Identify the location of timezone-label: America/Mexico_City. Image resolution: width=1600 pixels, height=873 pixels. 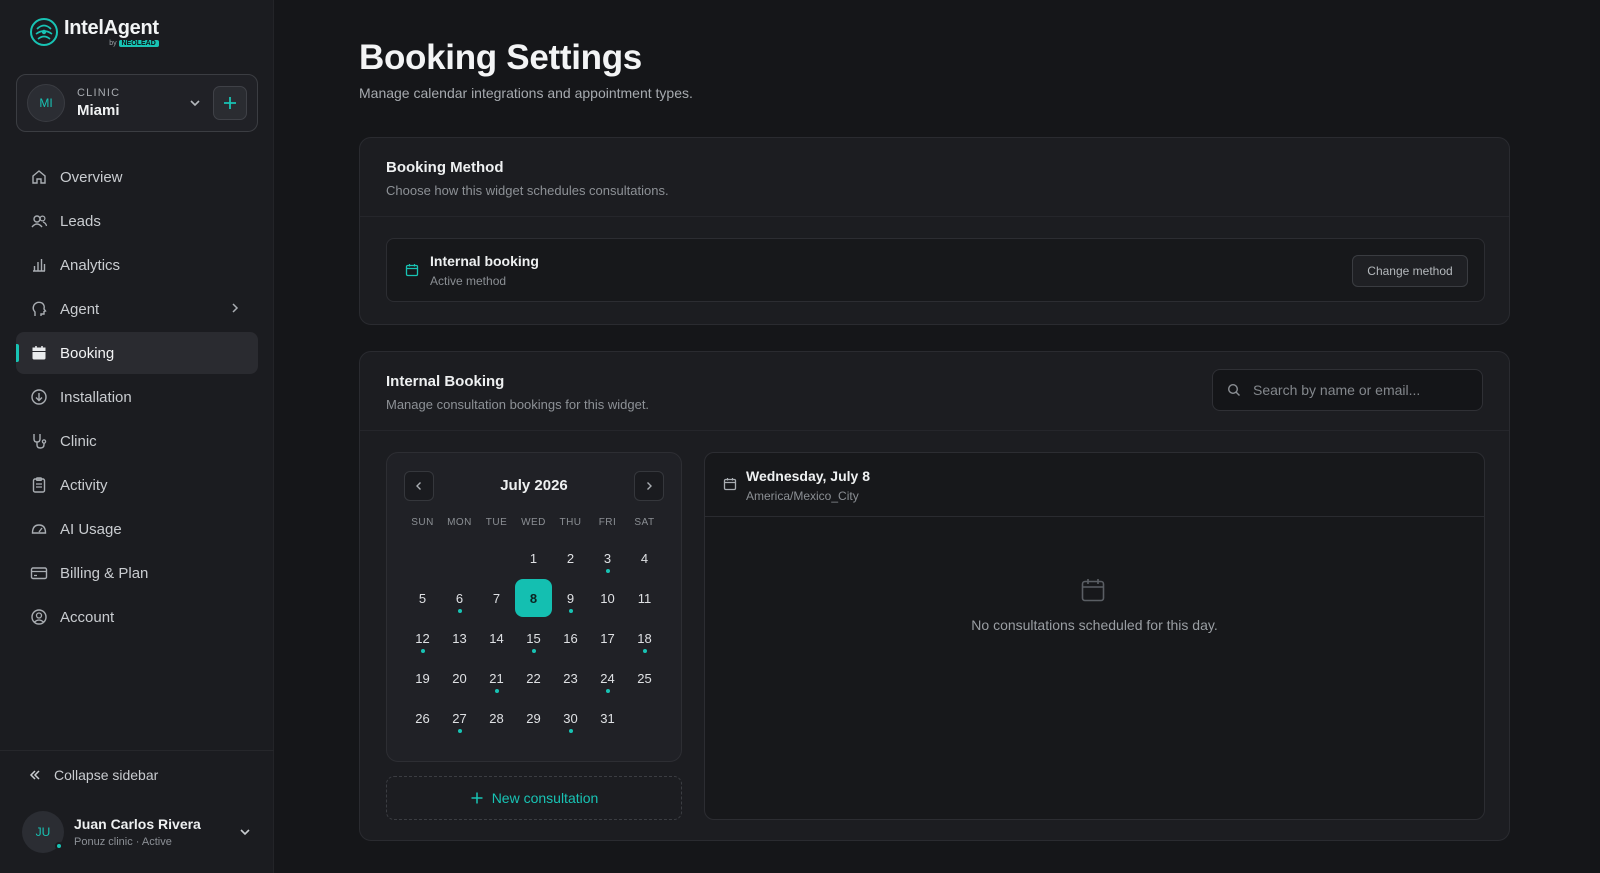
(802, 496).